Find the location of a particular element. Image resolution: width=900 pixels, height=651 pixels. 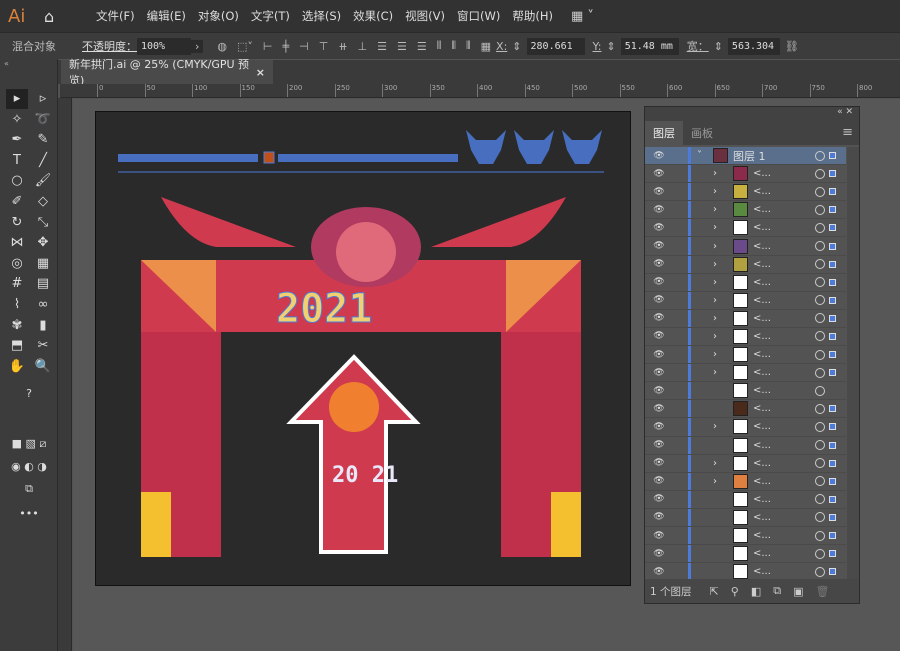

opacity-arrow-icon: › is located at coordinates (197, 46).